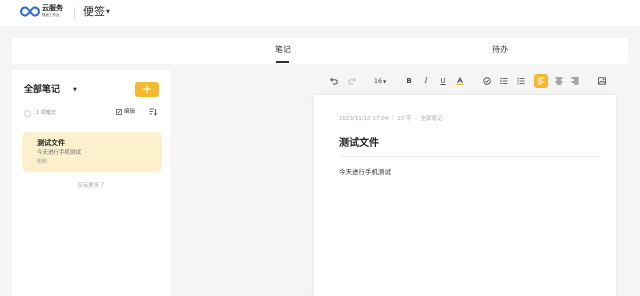 This screenshot has height=296, width=640. Describe the element at coordinates (469, 156) in the screenshot. I see `title-divider` at that location.